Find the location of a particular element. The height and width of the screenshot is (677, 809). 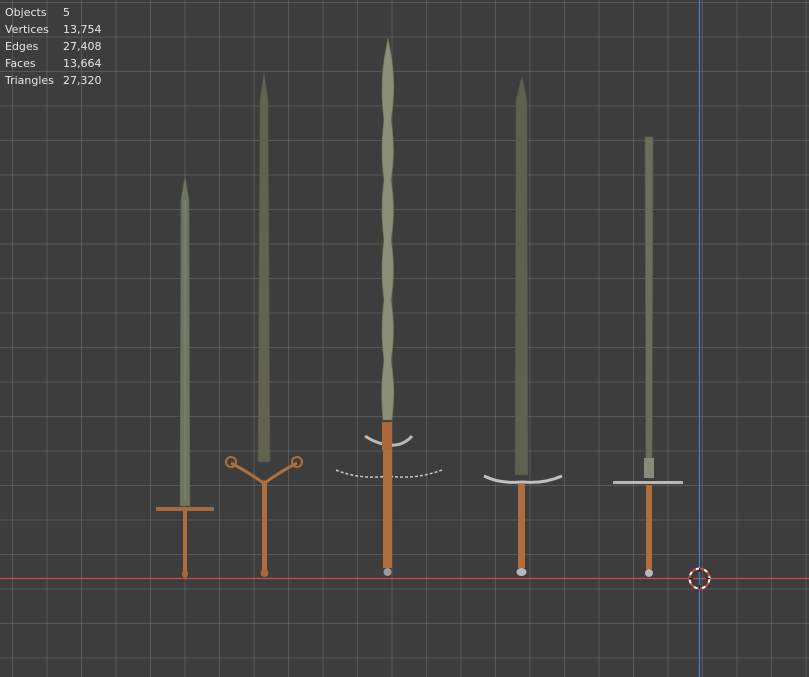

stat-label: Edges is located at coordinates (22, 46).